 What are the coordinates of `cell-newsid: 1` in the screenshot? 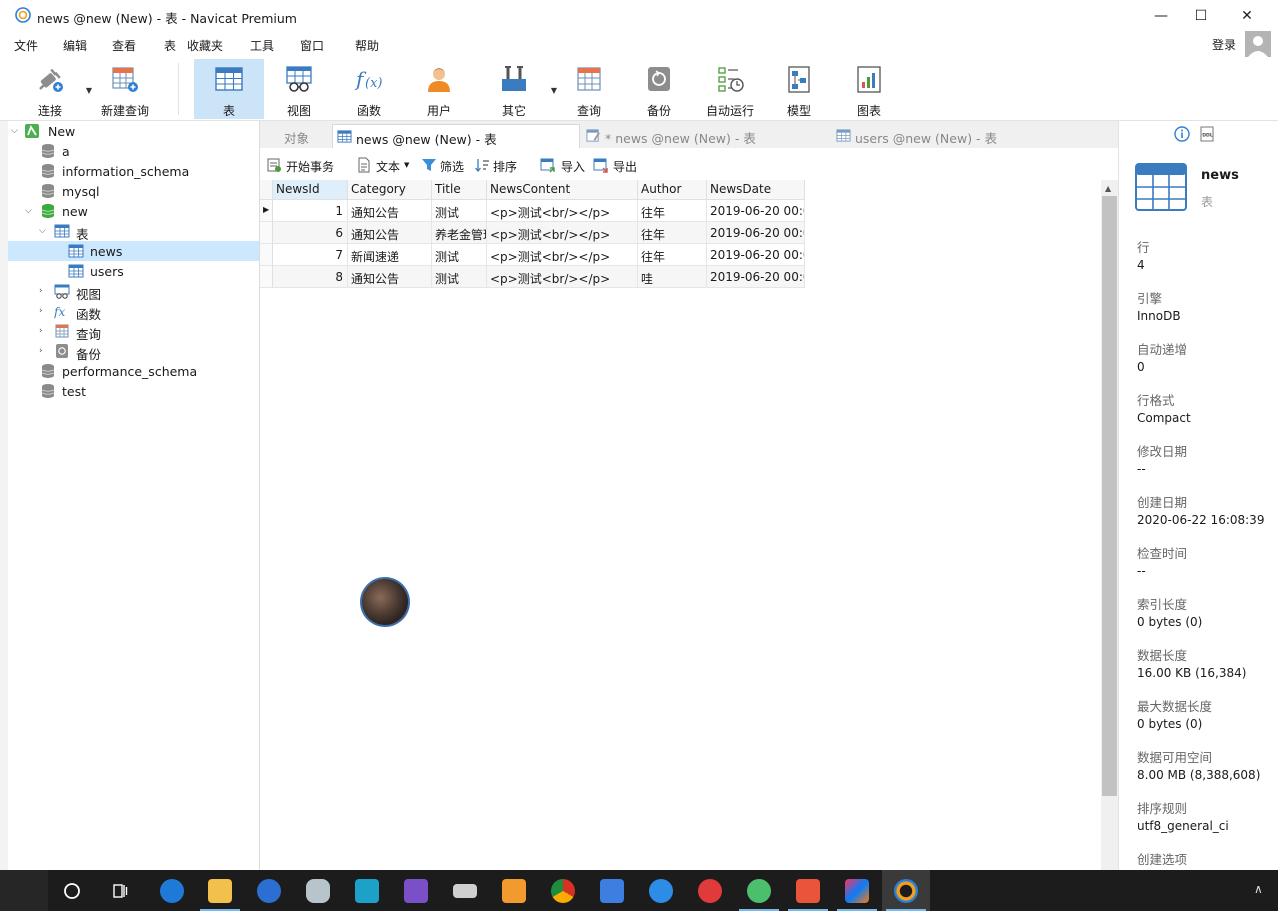 It's located at (310, 211).